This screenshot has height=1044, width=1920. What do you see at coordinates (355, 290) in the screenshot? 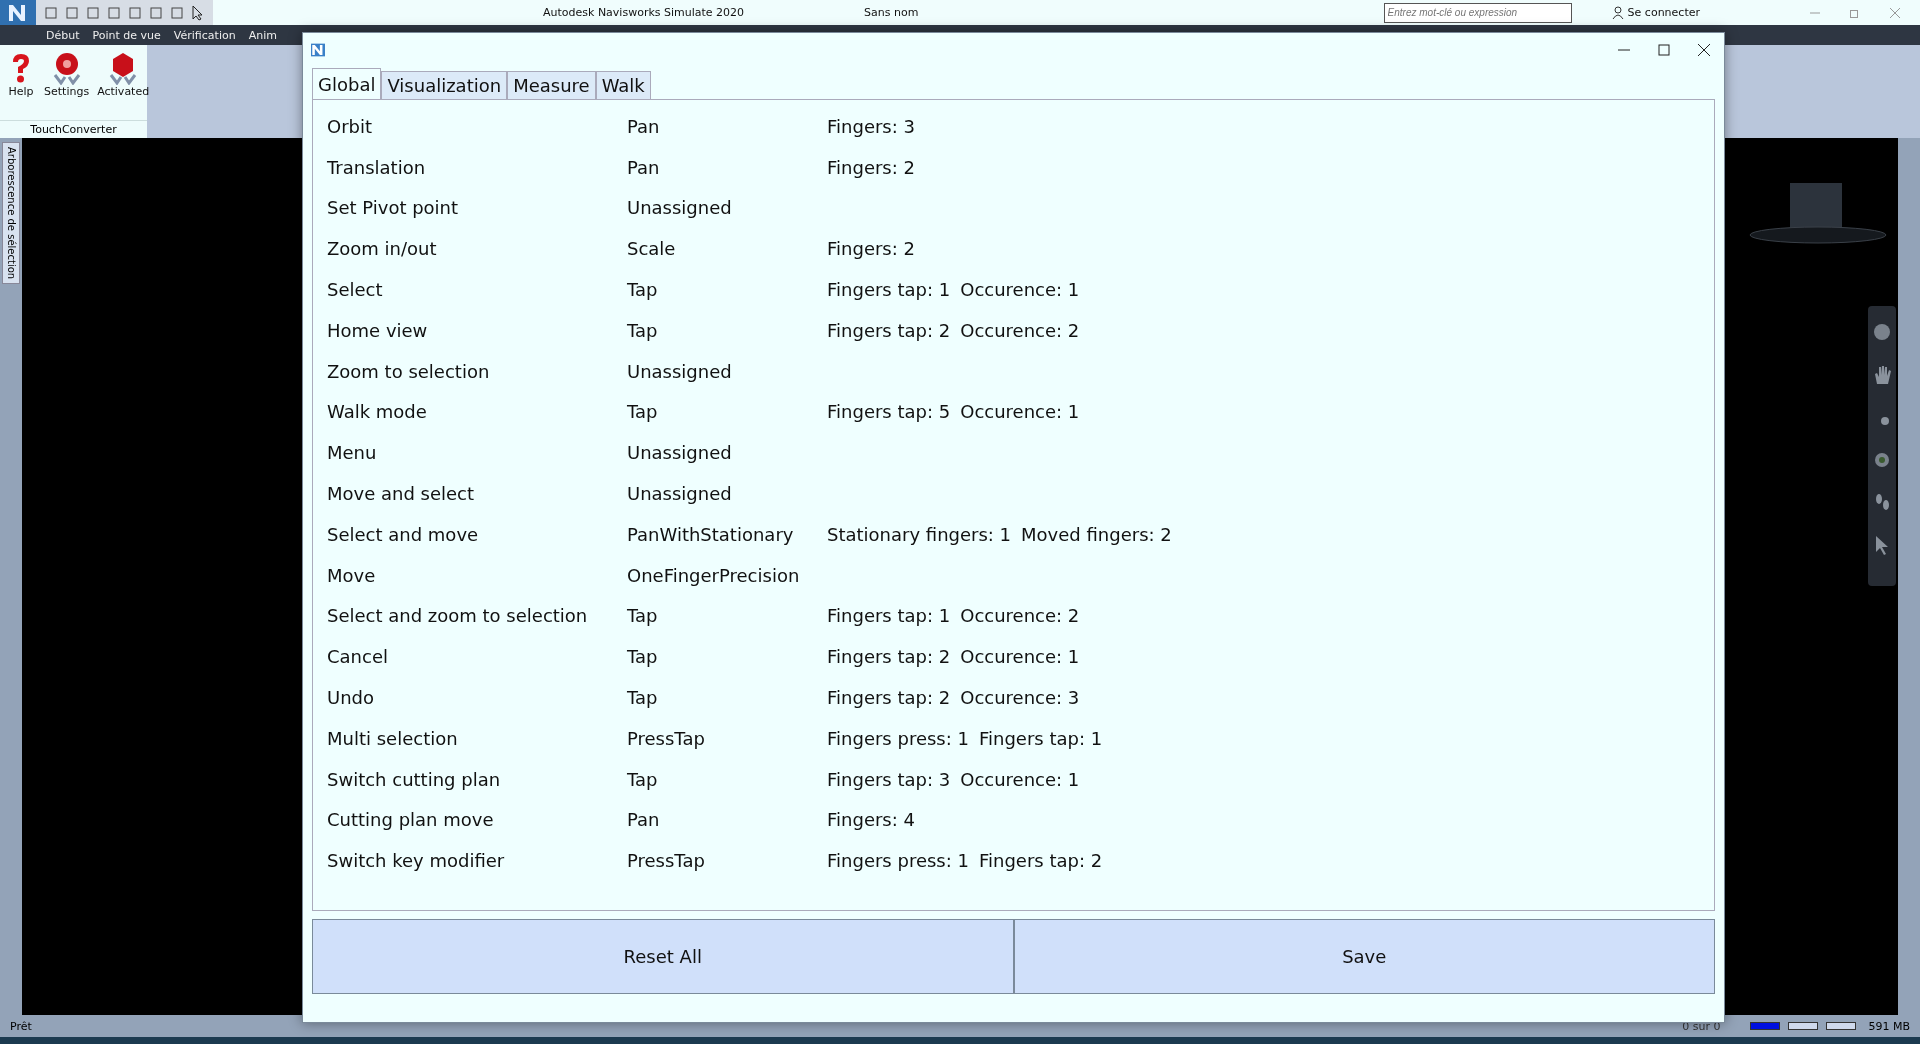
I see `action-name: Select` at bounding box center [355, 290].